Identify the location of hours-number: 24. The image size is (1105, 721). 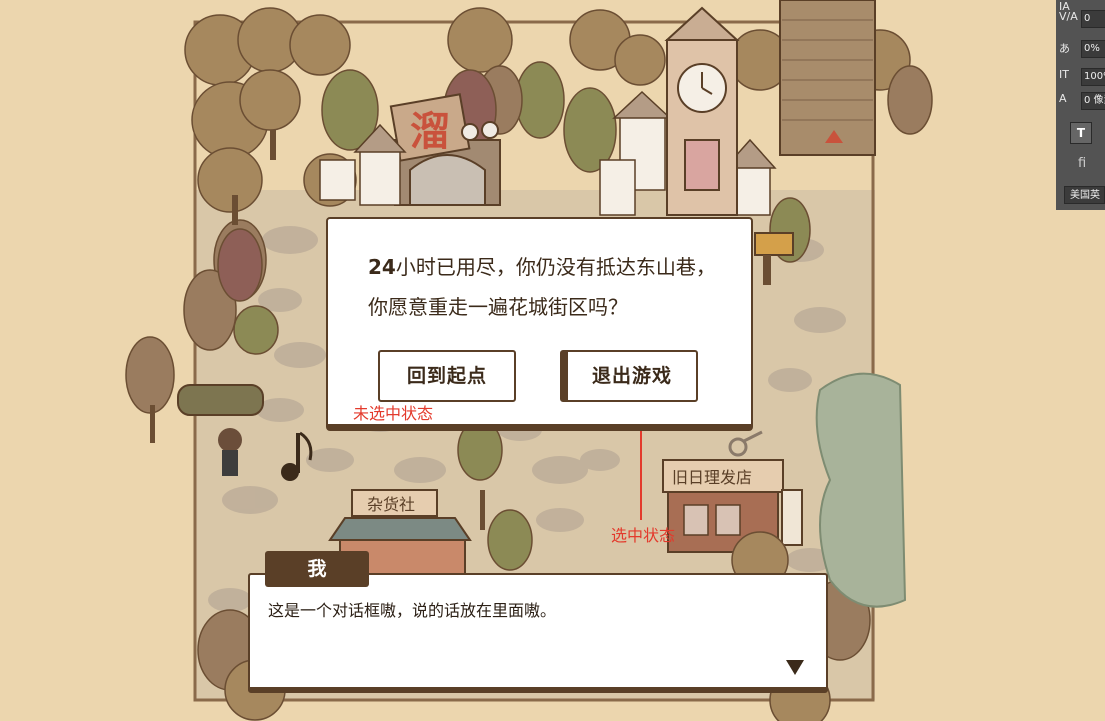
(382, 267).